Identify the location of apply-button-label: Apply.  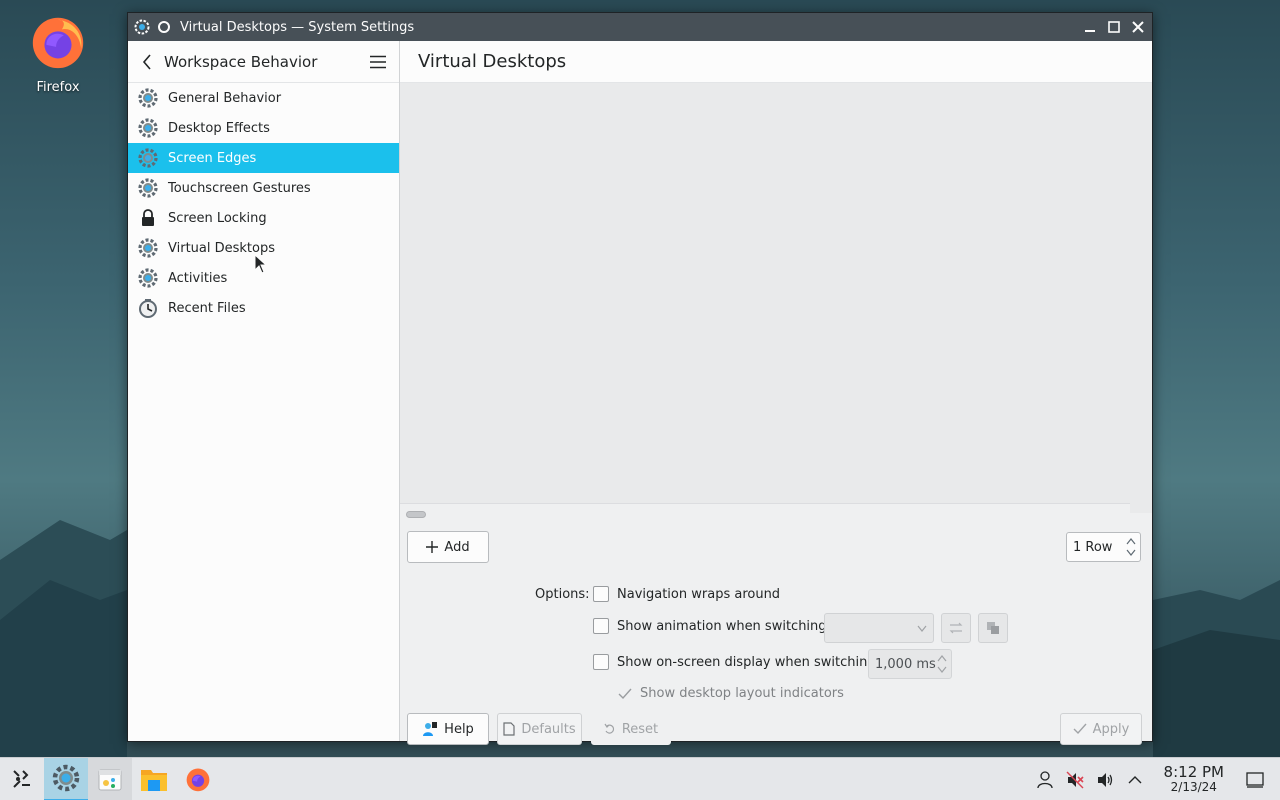
(1111, 729).